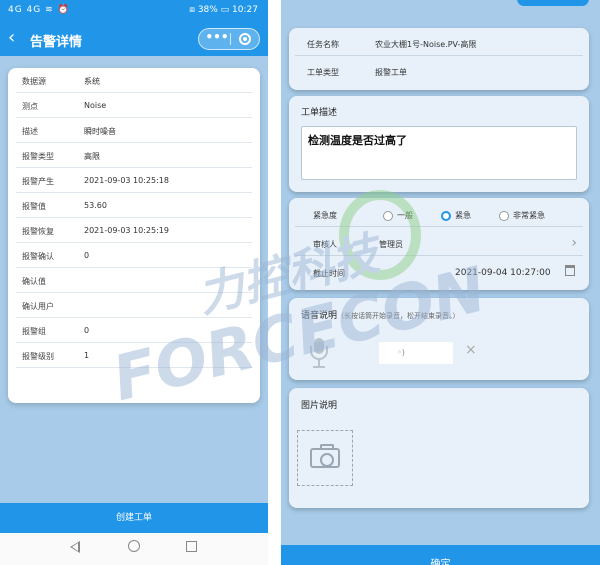  I want to click on android-nav-bar, so click(134, 549).